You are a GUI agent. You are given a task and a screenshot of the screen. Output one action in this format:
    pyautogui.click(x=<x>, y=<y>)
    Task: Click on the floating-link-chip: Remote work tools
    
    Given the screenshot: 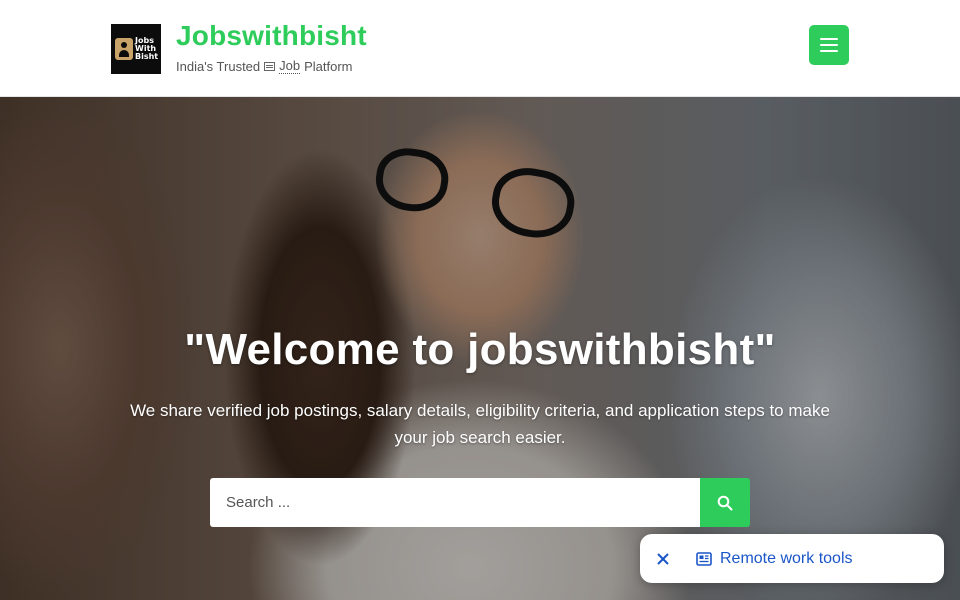 What is the action you would take?
    pyautogui.click(x=792, y=558)
    